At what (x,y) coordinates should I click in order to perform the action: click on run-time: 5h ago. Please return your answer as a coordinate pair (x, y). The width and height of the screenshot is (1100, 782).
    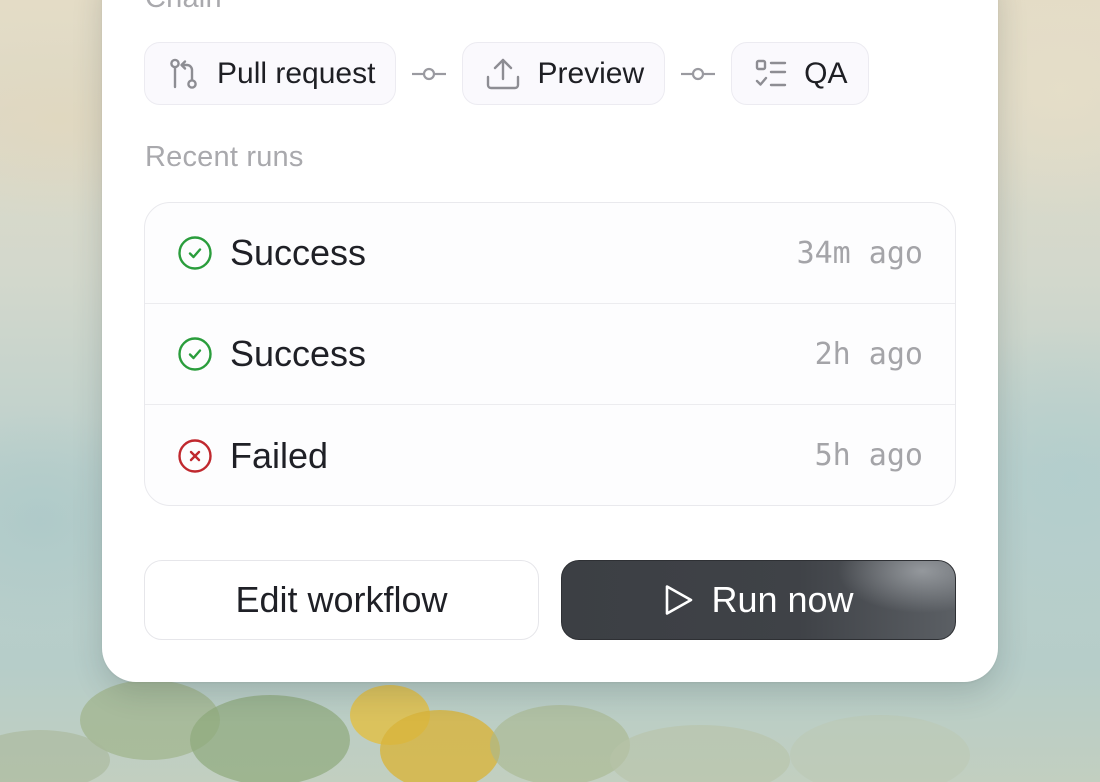
    Looking at the image, I should click on (868, 455).